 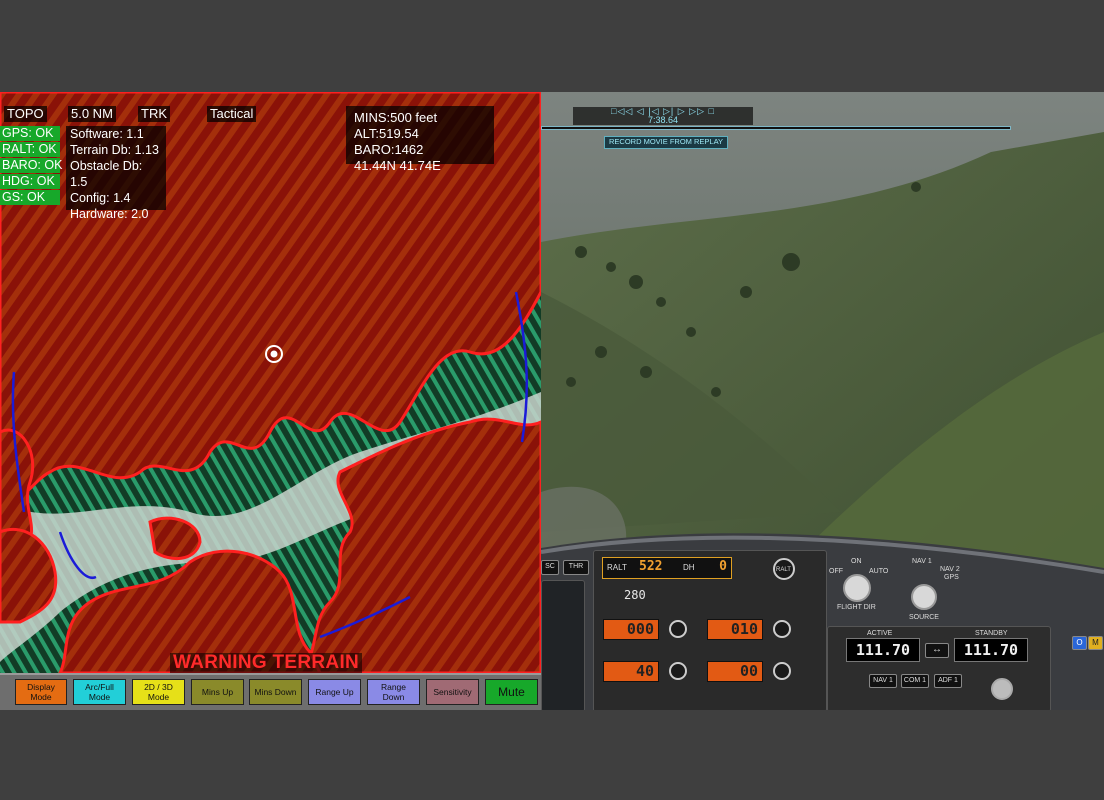 I want to click on status-baro: BARO: OK, so click(x=31, y=165).